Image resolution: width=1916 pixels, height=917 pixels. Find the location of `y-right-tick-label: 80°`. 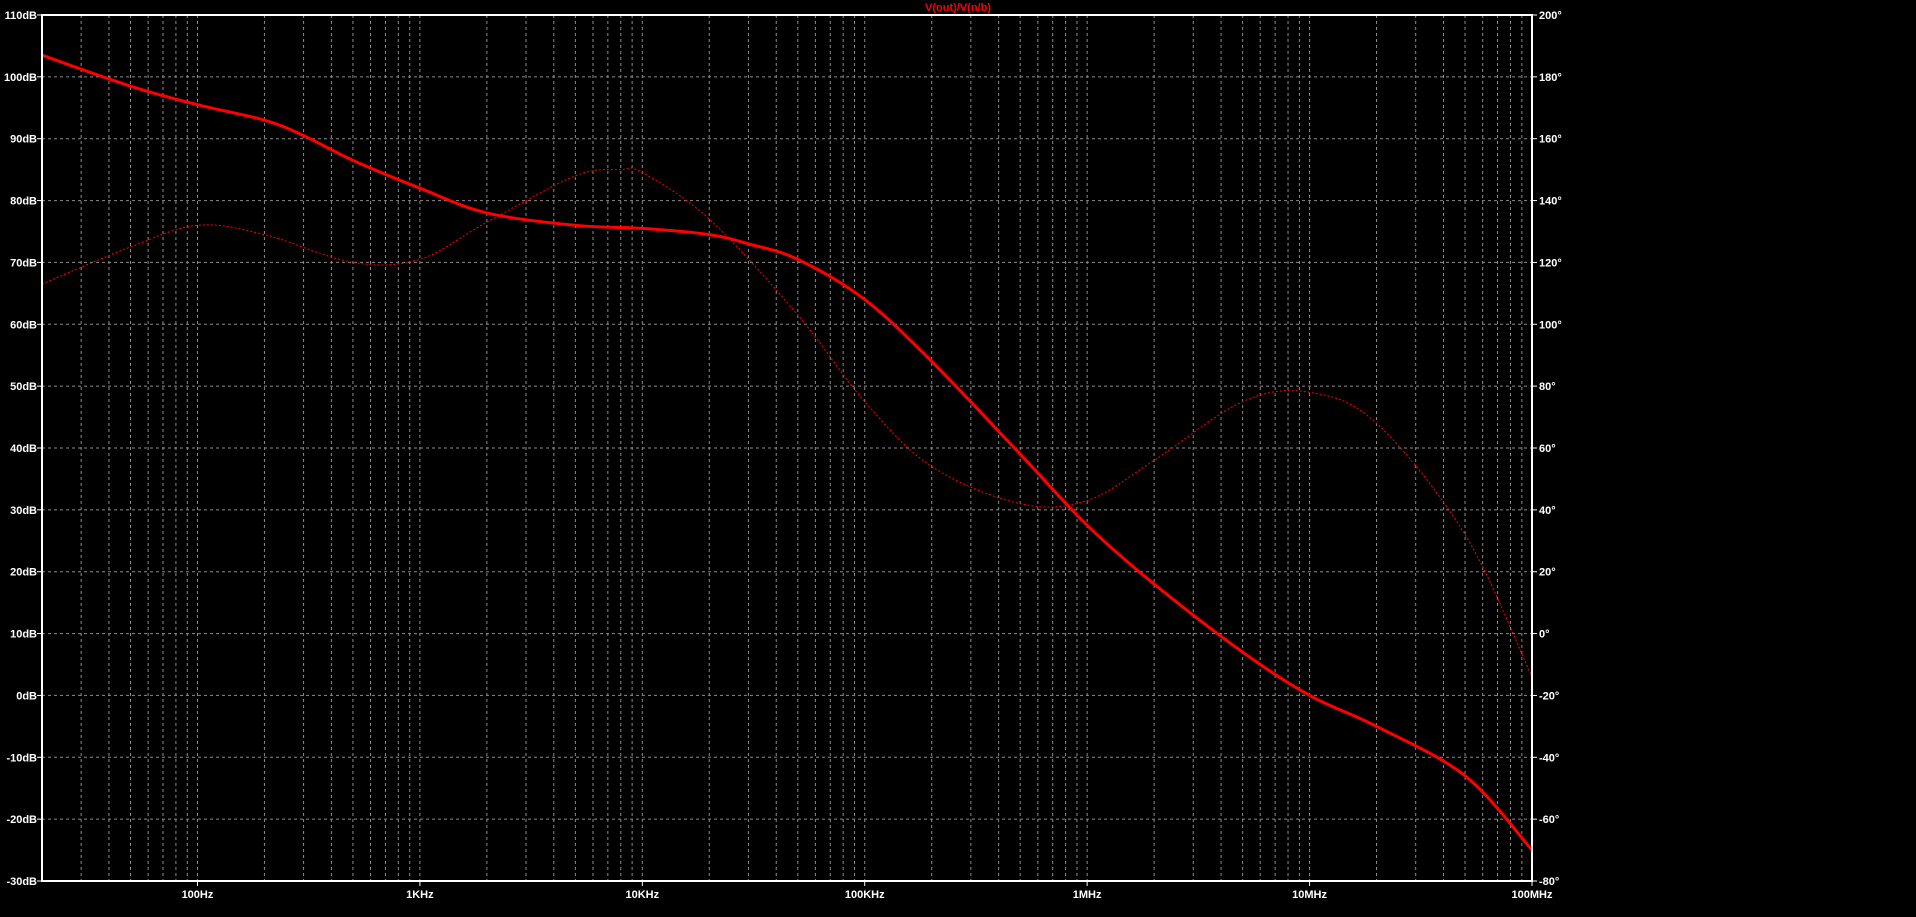

y-right-tick-label: 80° is located at coordinates (1547, 387).